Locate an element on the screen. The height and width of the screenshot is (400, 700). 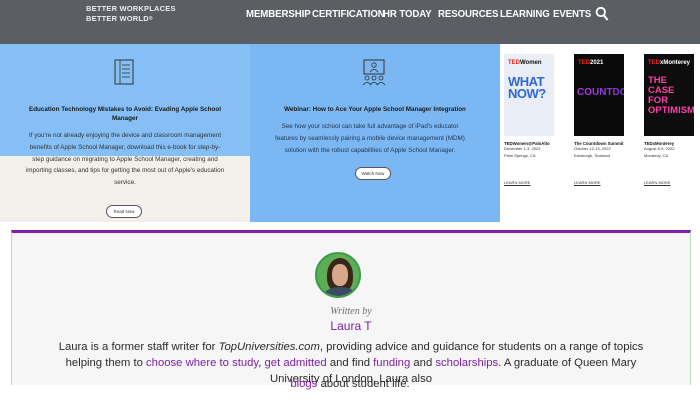
bio-site: TopUniversities.com is located at coordinates (269, 347).